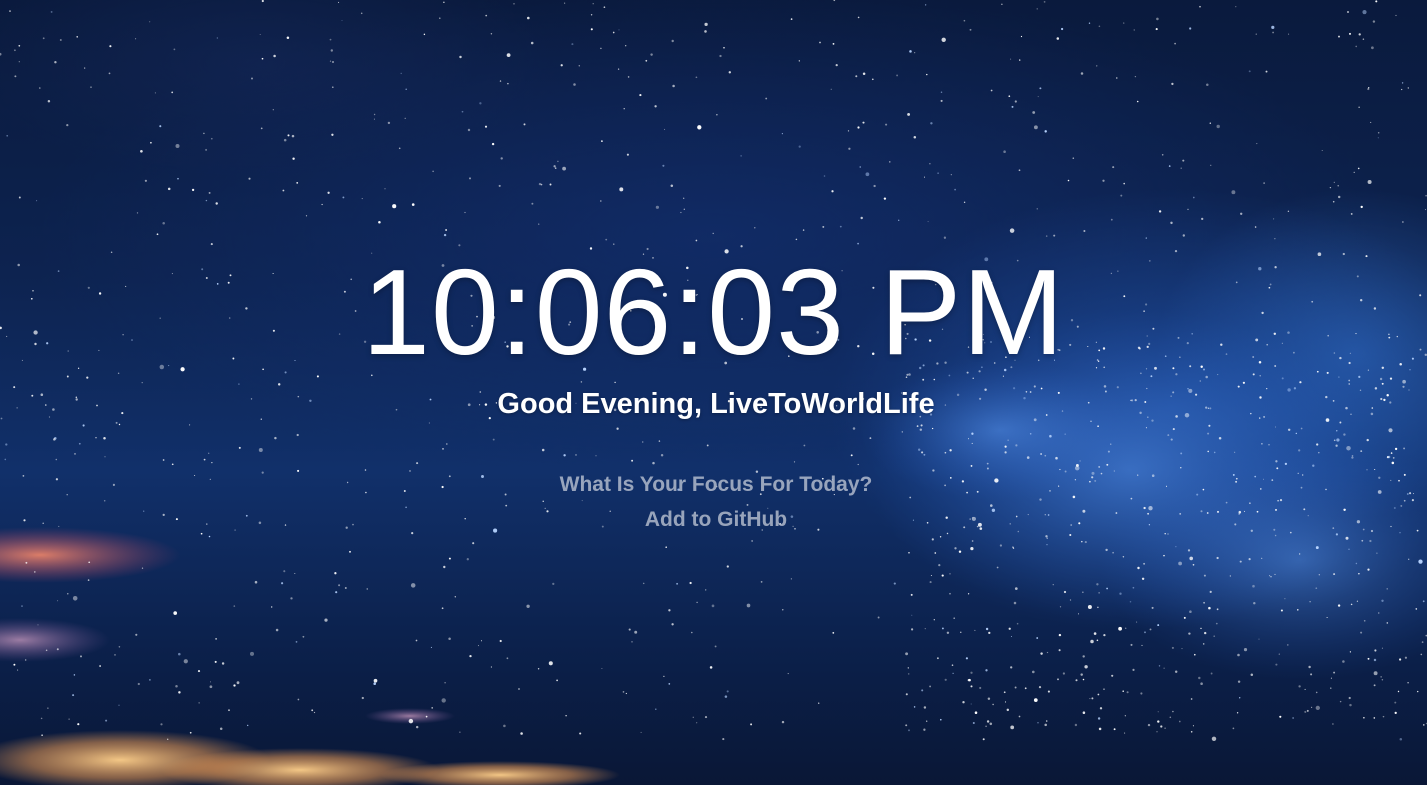 This screenshot has width=1427, height=785. I want to click on focus-prompt: What Is Your Focus For Today?, so click(713, 485).